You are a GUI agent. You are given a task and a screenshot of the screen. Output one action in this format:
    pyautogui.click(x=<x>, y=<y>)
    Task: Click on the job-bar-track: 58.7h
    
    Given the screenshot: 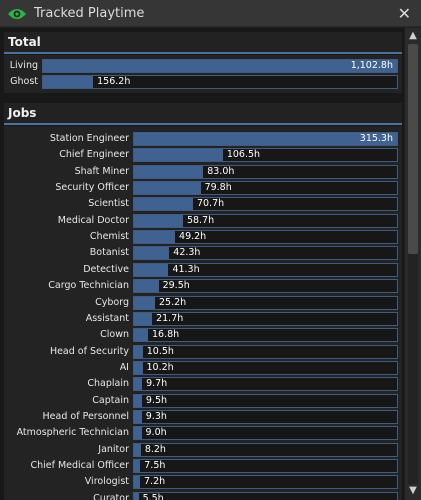 What is the action you would take?
    pyautogui.click(x=265, y=220)
    